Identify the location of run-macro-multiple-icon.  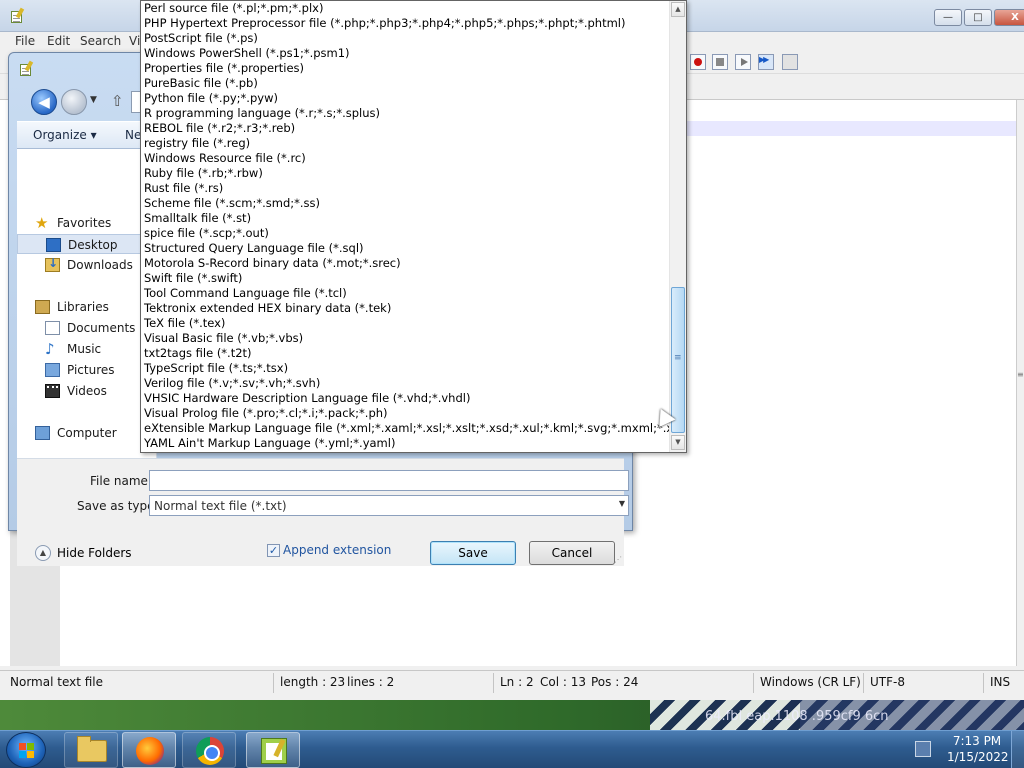
(766, 62).